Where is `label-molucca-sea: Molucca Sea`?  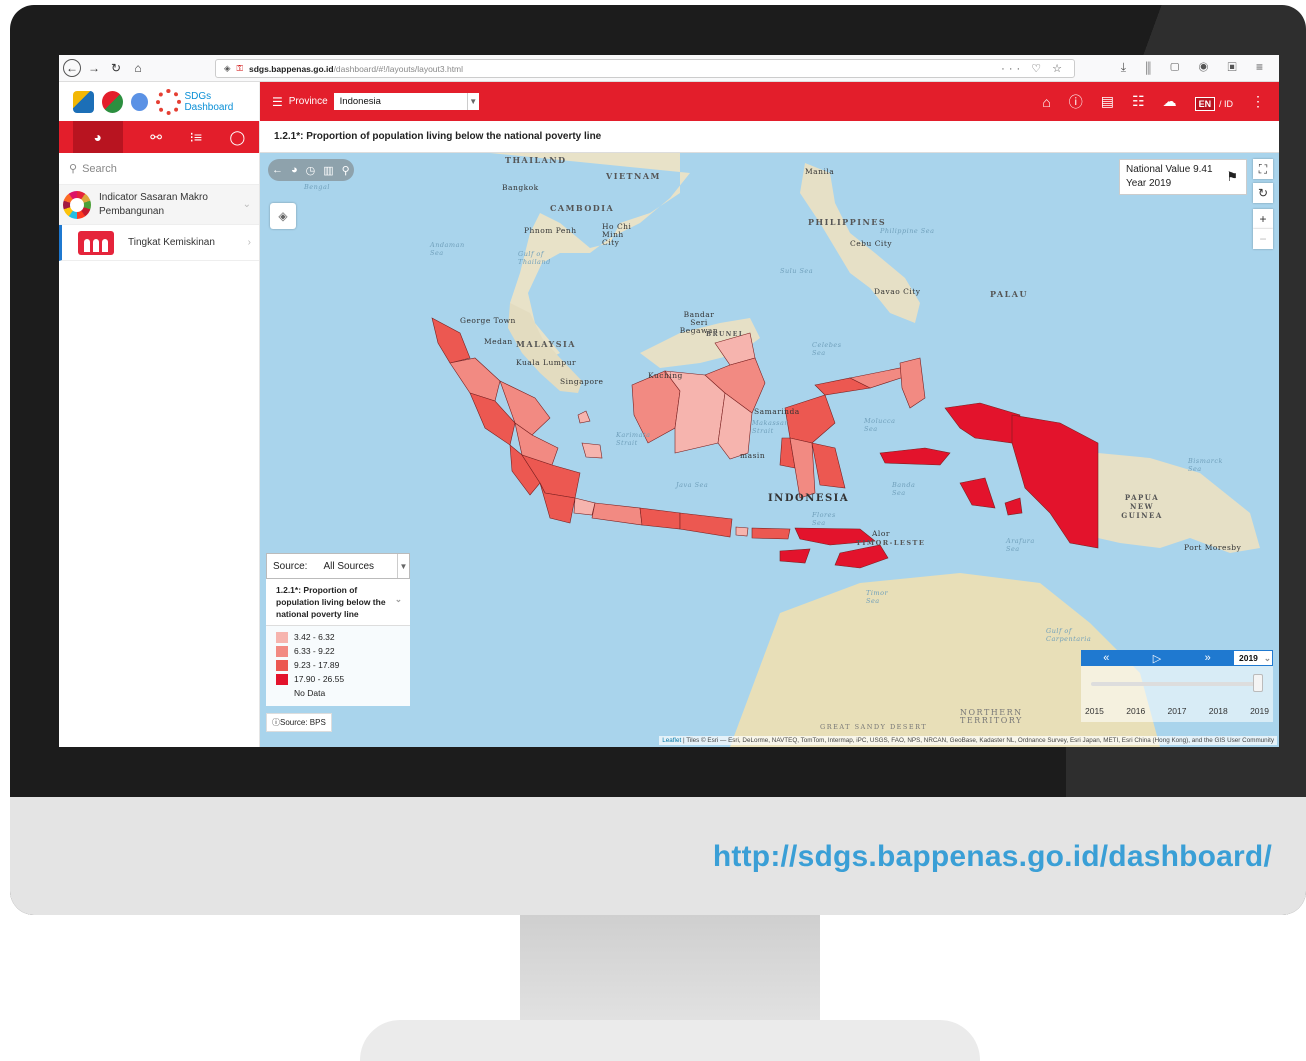 label-molucca-sea: Molucca Sea is located at coordinates (880, 425).